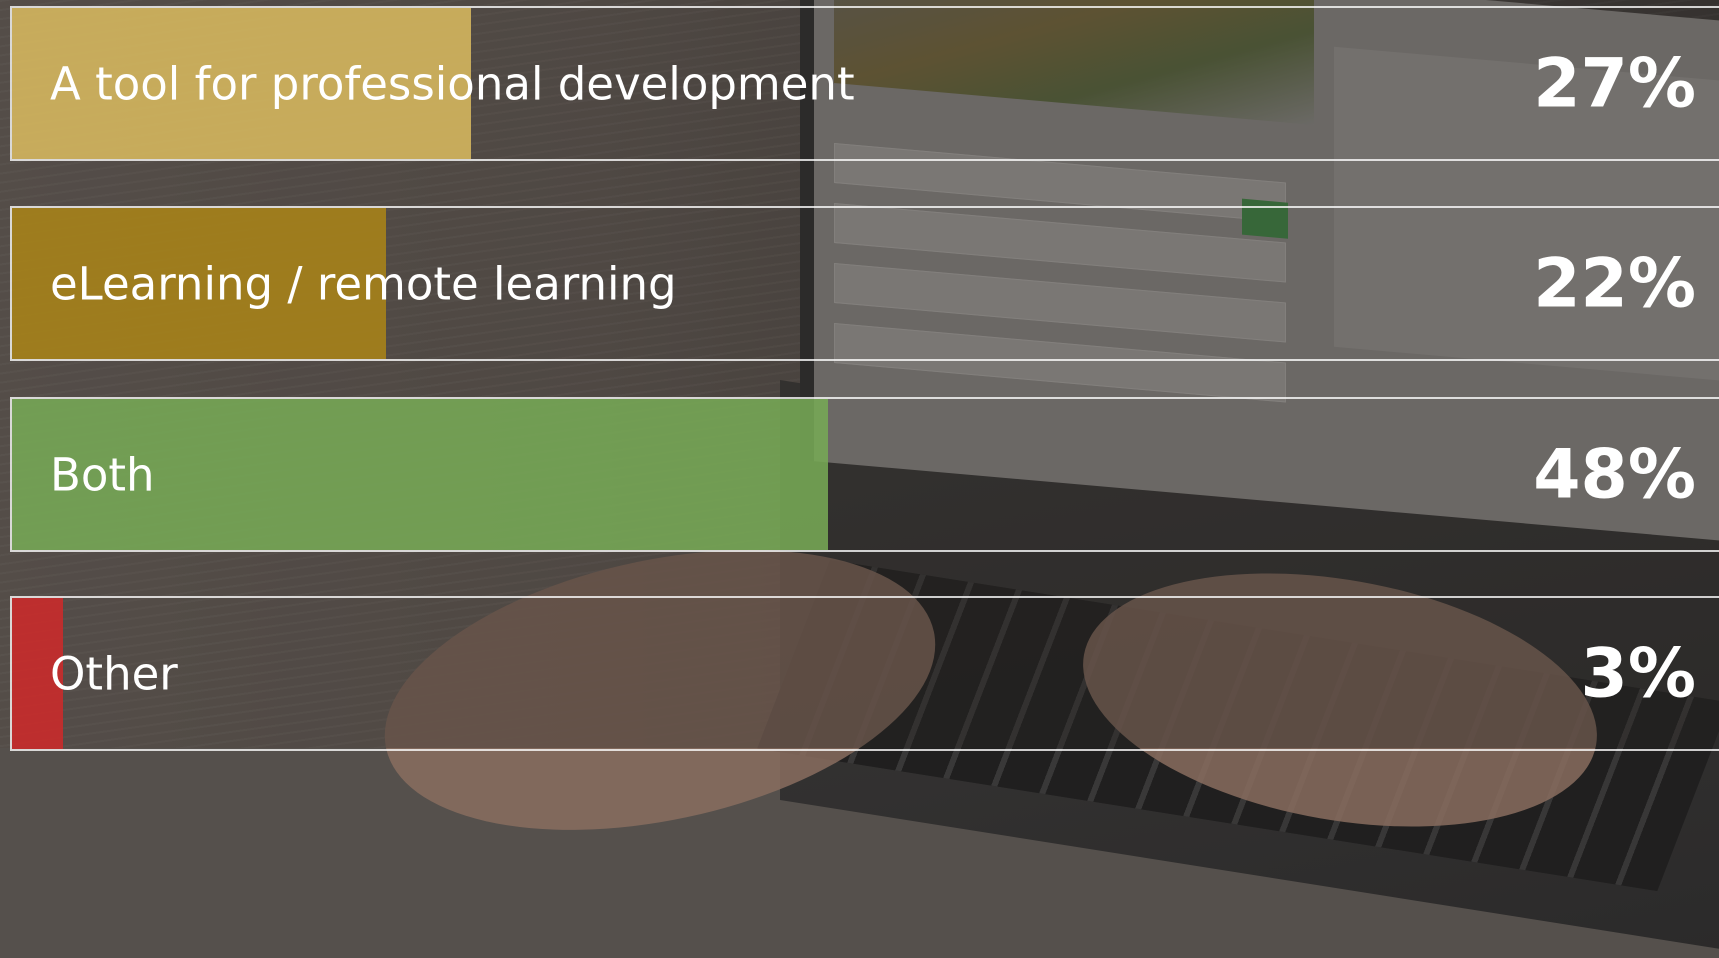 The height and width of the screenshot is (958, 1719). I want to click on poll-option-percent: 3%, so click(1638, 673).